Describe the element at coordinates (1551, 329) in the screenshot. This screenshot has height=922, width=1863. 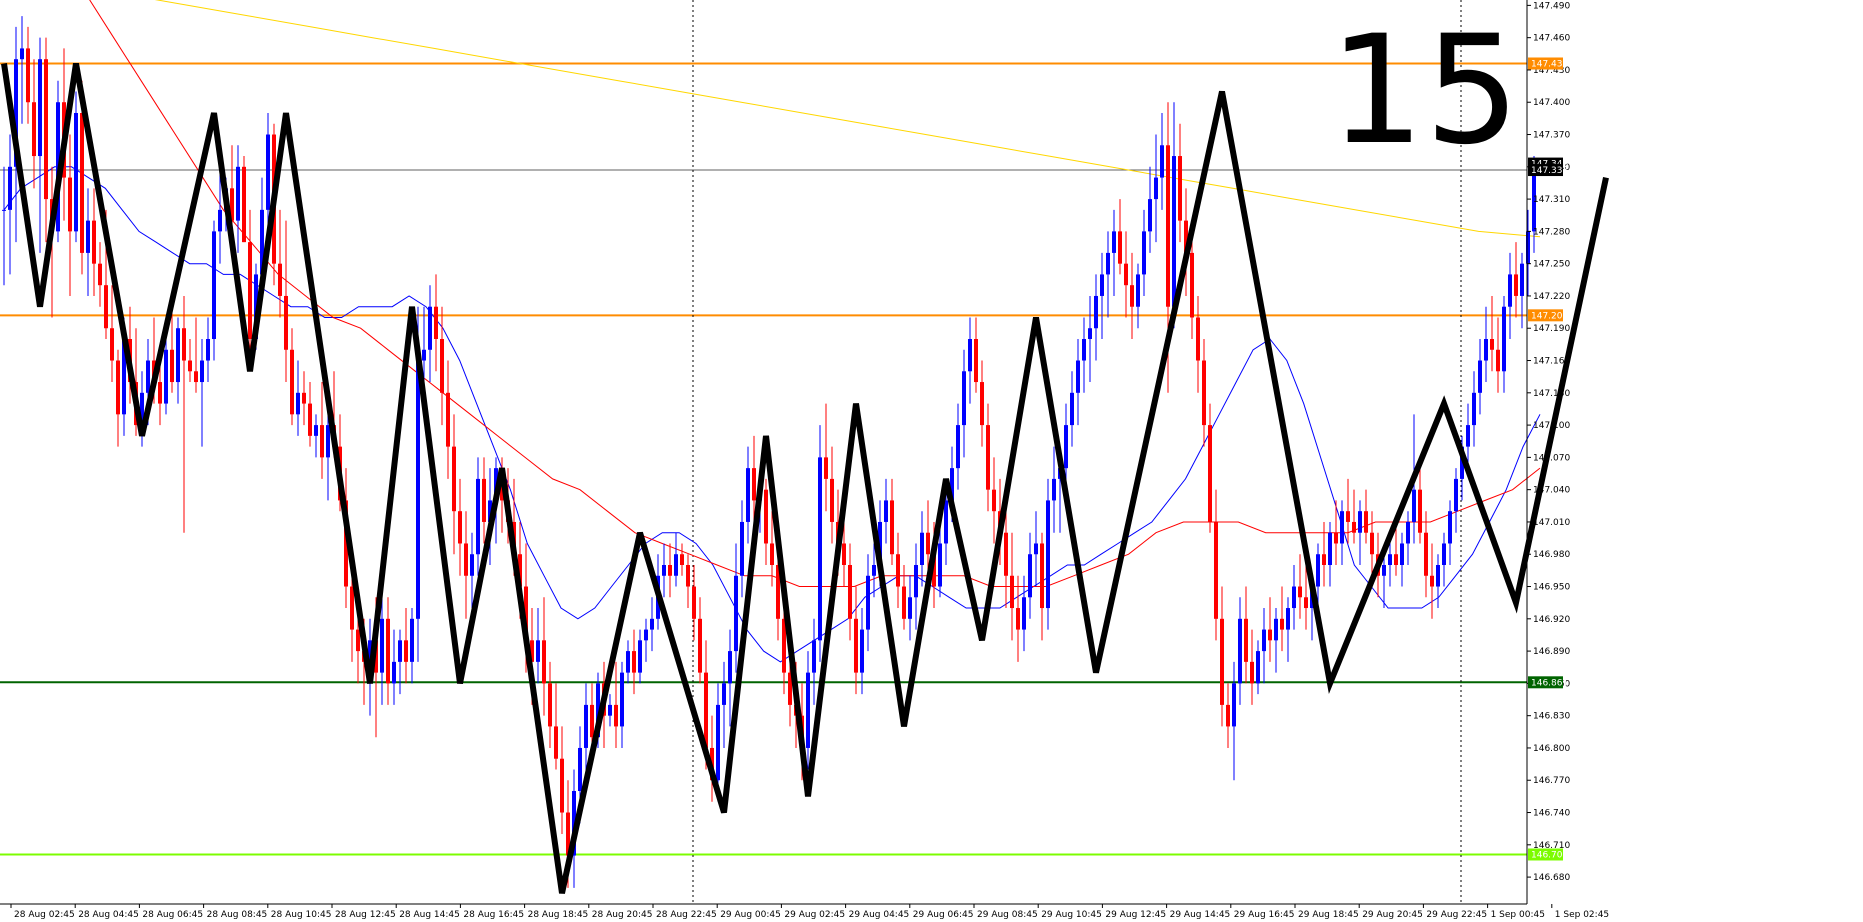
I see `y-tick-label: 147.190` at that location.